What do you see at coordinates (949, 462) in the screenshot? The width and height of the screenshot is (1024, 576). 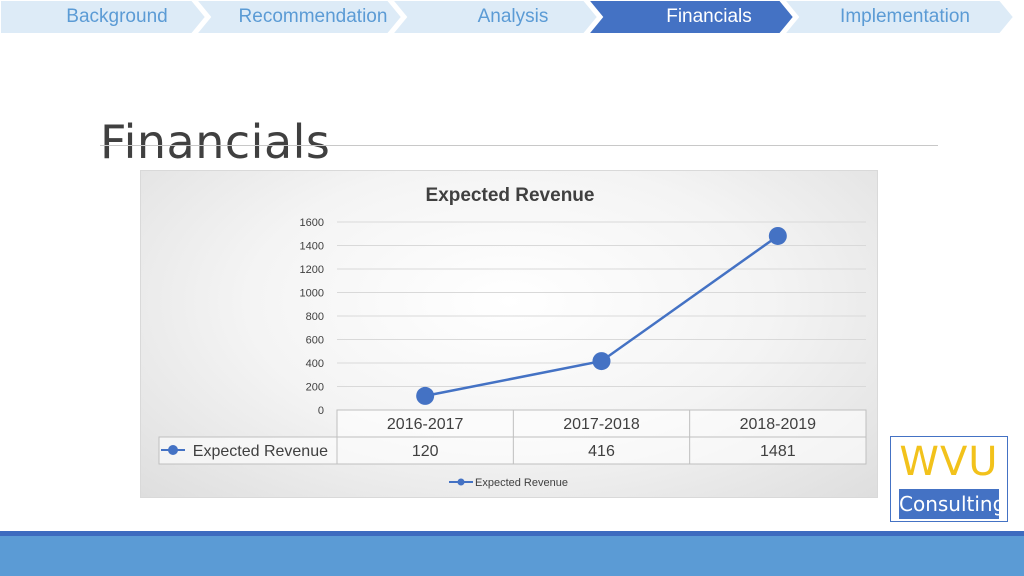 I see `logo-wvu-text: WVU` at bounding box center [949, 462].